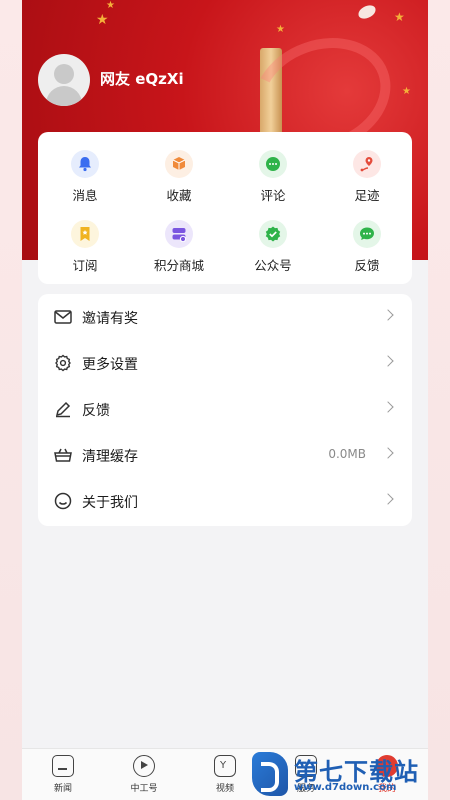 The height and width of the screenshot is (800, 450). What do you see at coordinates (224, 789) in the screenshot?
I see `tab-label: 视频` at bounding box center [224, 789].